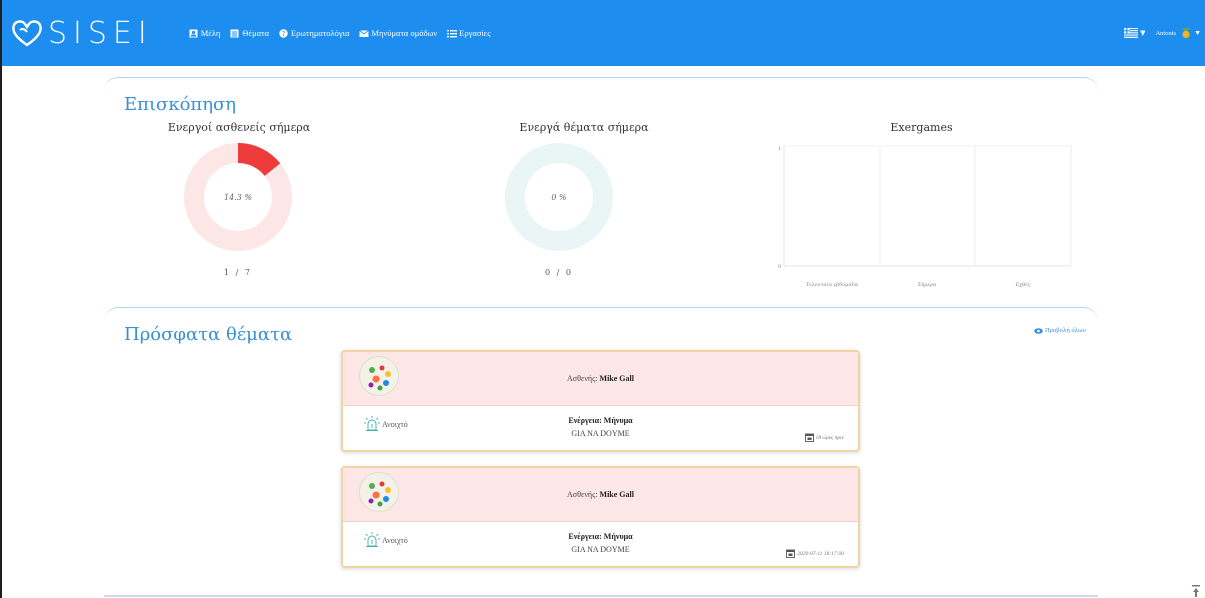  I want to click on exergames-title: Exergames, so click(921, 127).